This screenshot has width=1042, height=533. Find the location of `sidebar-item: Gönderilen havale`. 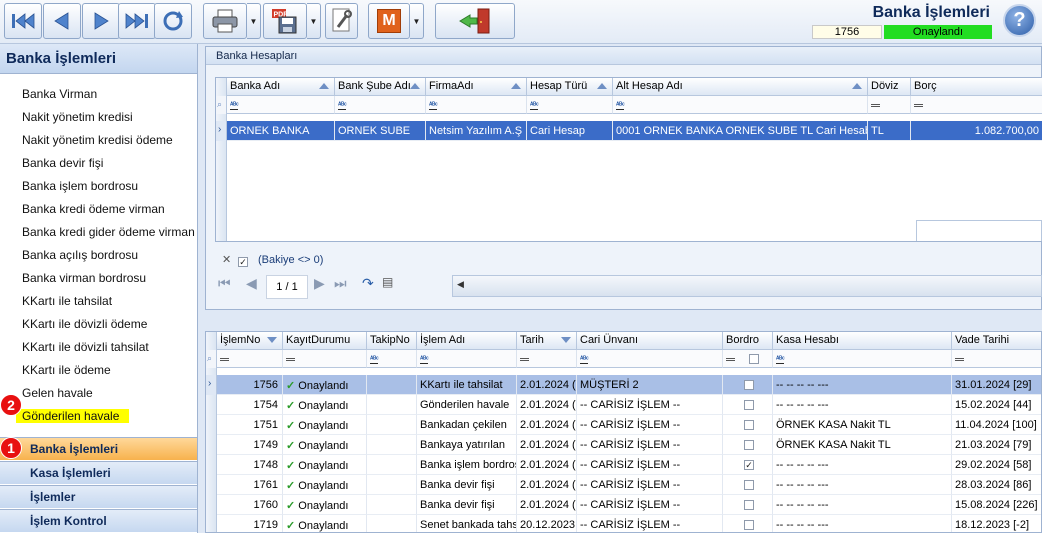

sidebar-item: Gönderilen havale is located at coordinates (73, 416).